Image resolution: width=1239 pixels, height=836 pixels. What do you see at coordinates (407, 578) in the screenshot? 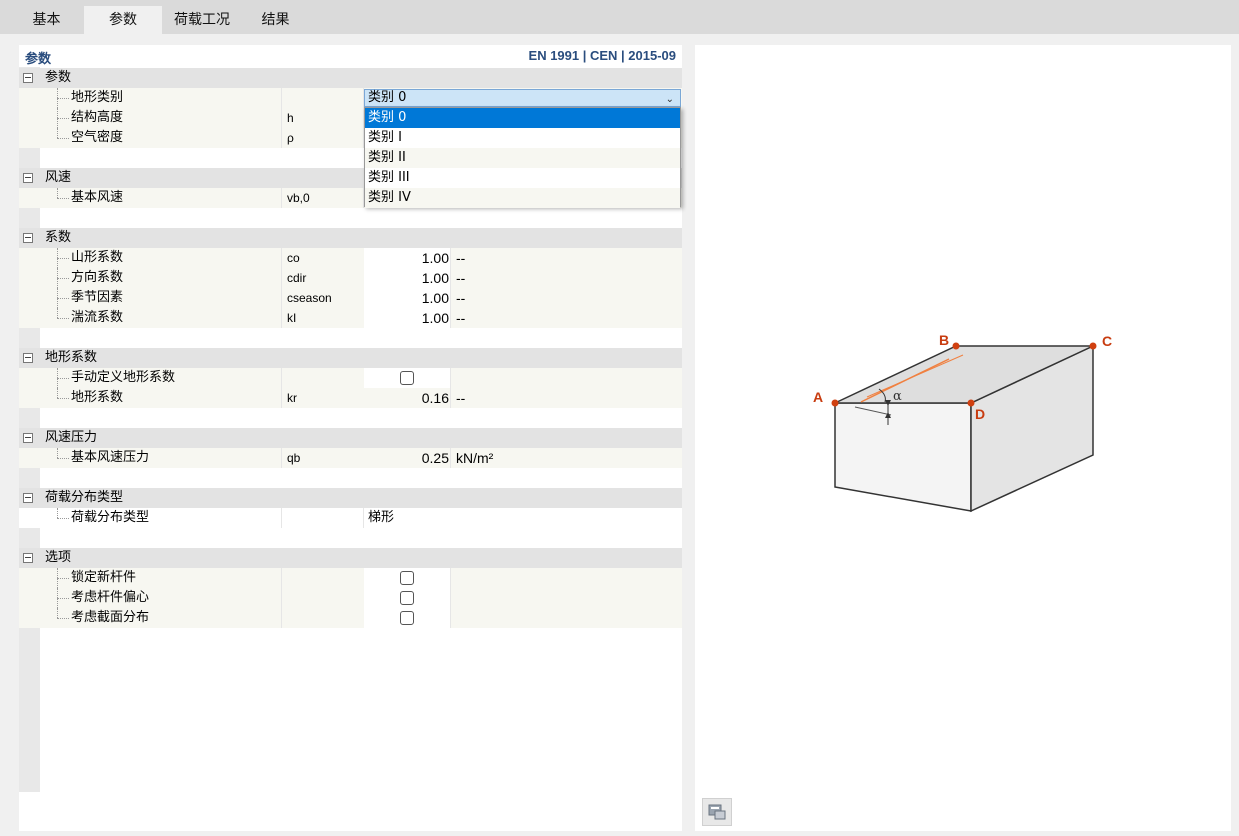
I see `lock-new-members-checkbox` at bounding box center [407, 578].